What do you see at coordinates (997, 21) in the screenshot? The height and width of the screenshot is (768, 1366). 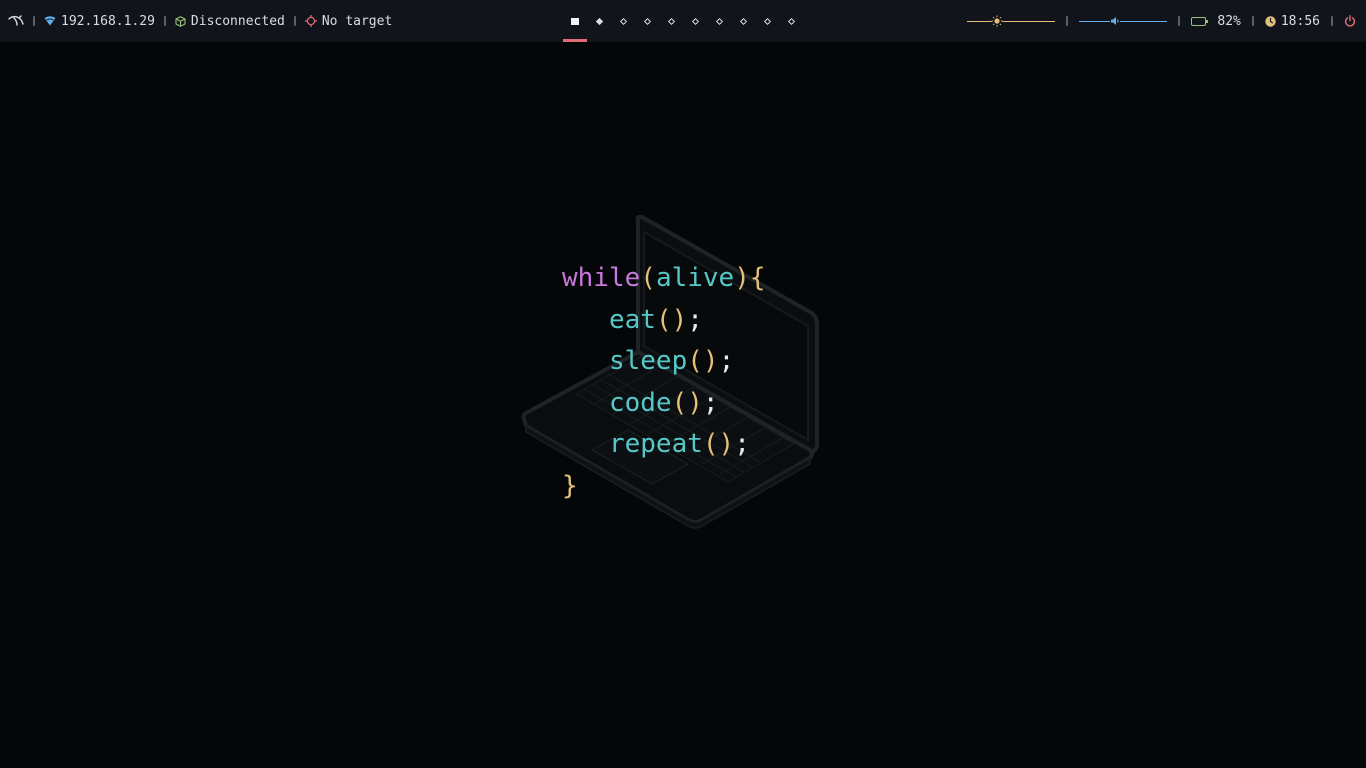 I see `sun-icon` at bounding box center [997, 21].